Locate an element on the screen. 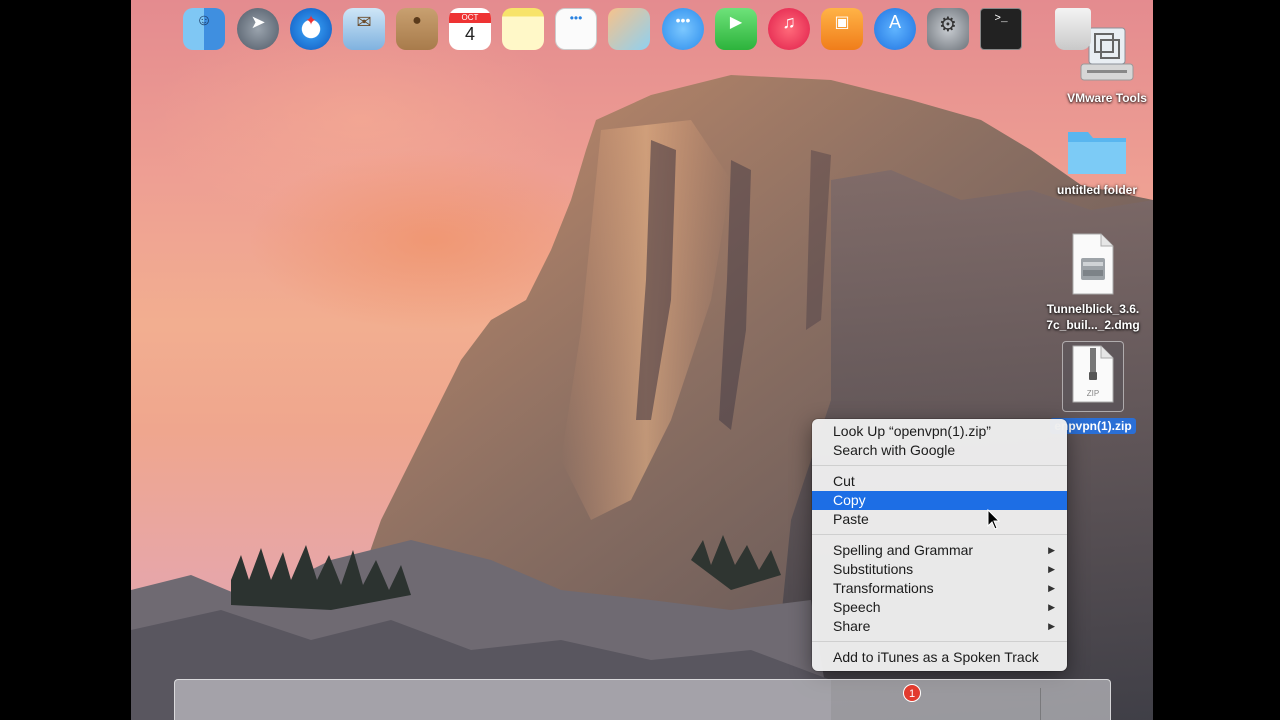  menu-item-cut: Cut is located at coordinates (939, 481).